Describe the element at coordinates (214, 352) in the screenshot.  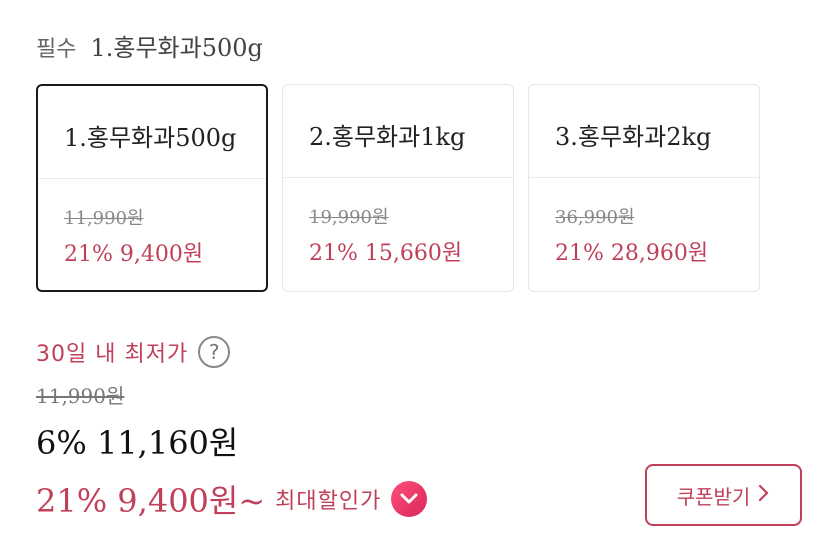
I see `question-icon: ?` at that location.